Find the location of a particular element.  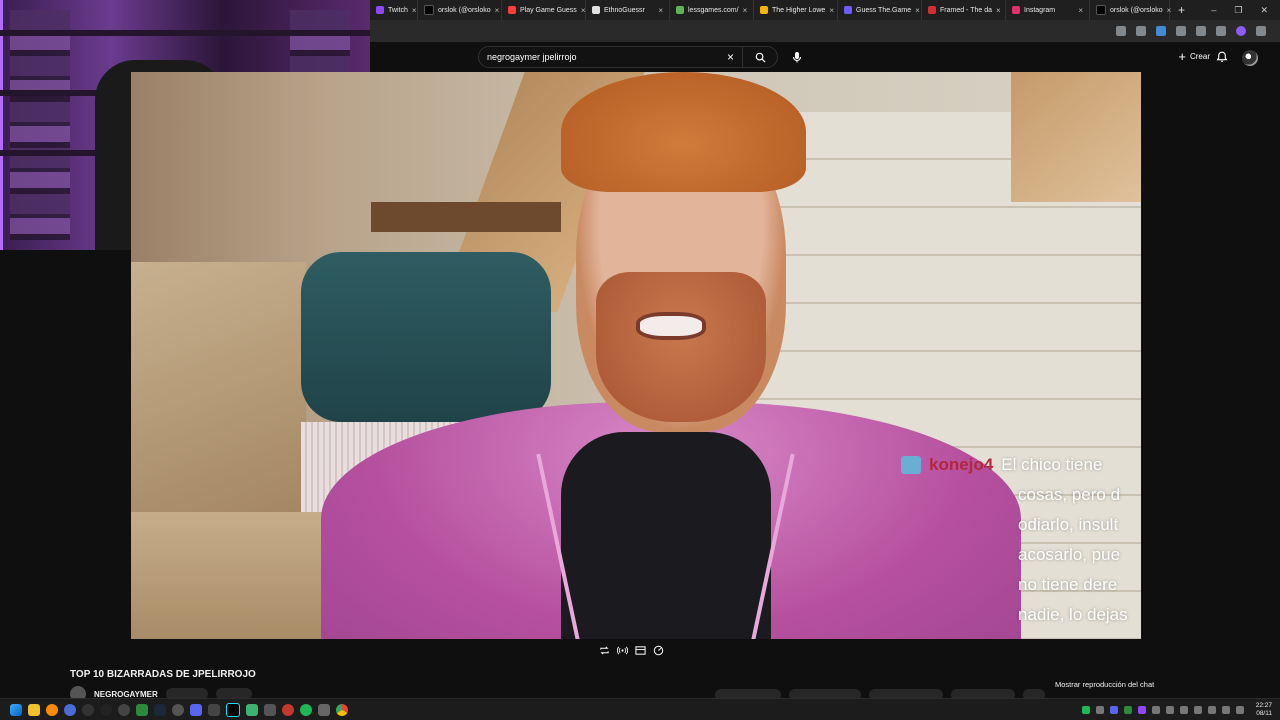

extension-icon is located at coordinates (1161, 31).